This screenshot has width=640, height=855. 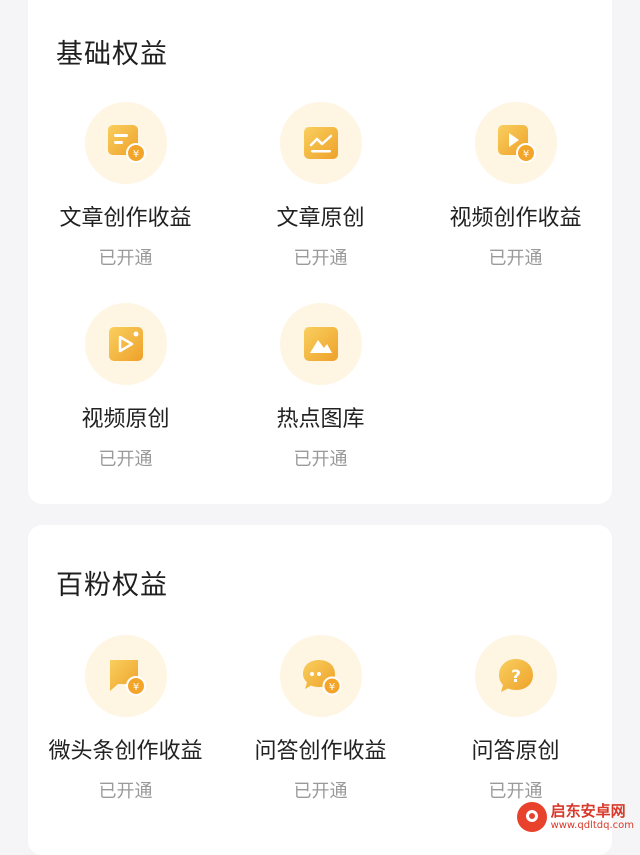 I want to click on article-original-icon, so click(x=320, y=143).